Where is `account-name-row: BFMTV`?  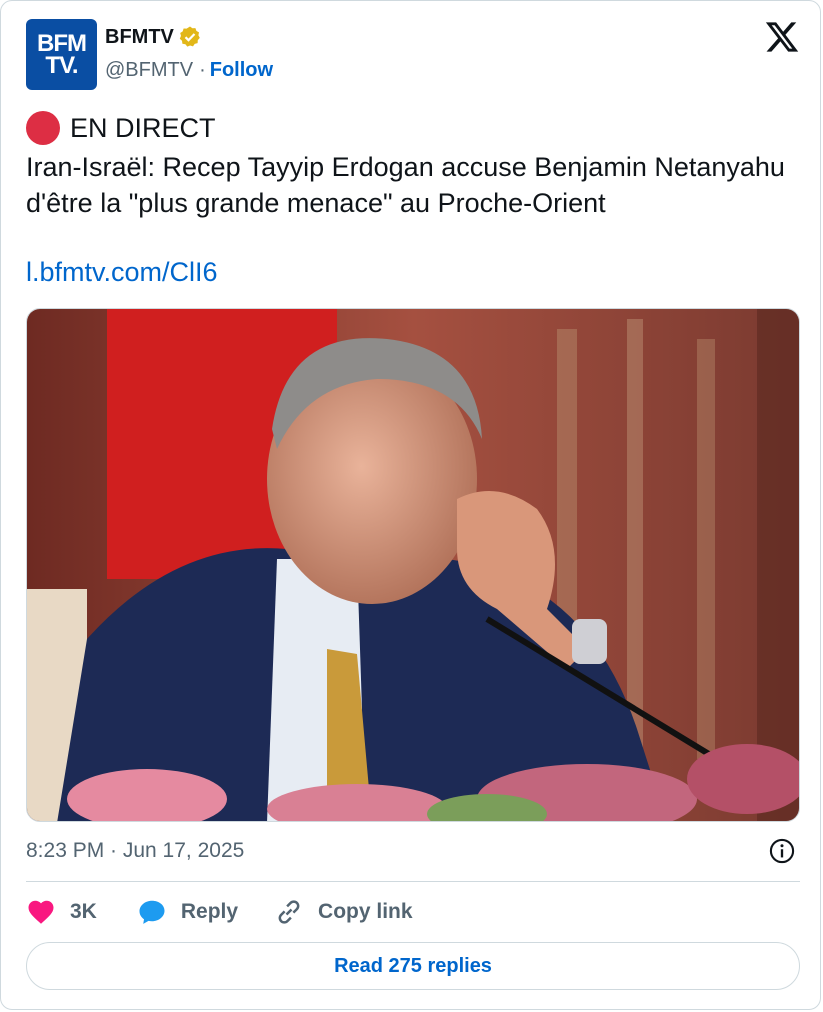 account-name-row: BFMTV is located at coordinates (153, 37).